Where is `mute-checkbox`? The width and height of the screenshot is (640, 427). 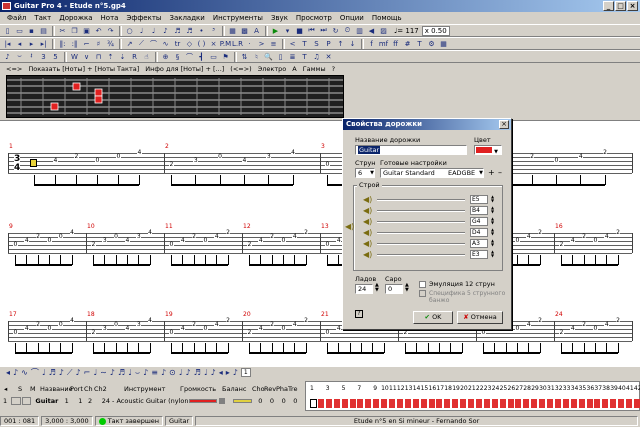
mute-checkbox is located at coordinates (26, 401).